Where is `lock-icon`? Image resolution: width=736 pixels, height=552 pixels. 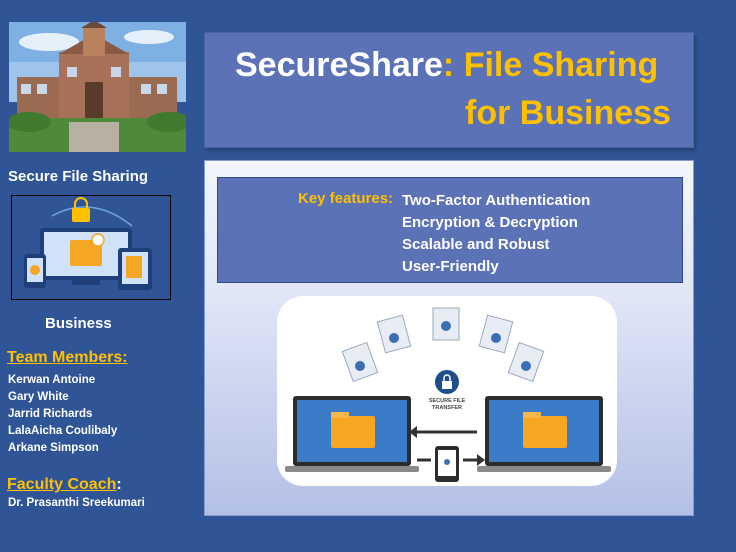 lock-icon is located at coordinates (81, 215).